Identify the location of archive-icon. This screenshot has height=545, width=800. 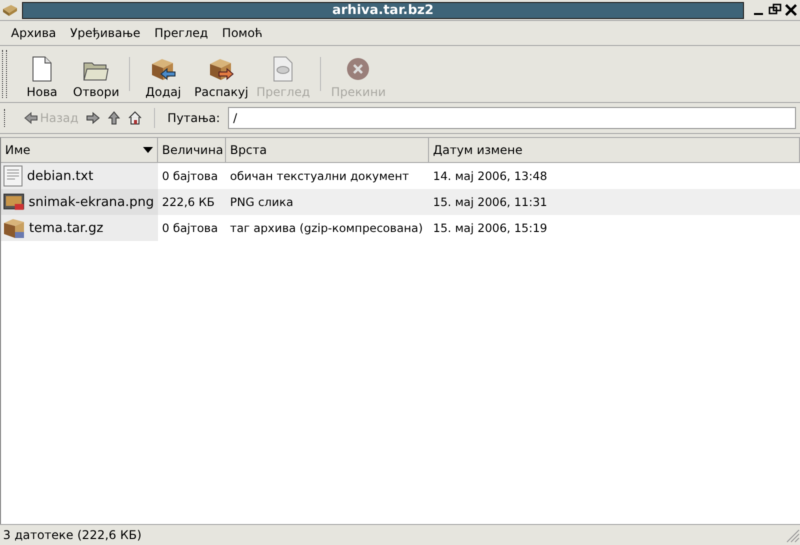
(10, 10).